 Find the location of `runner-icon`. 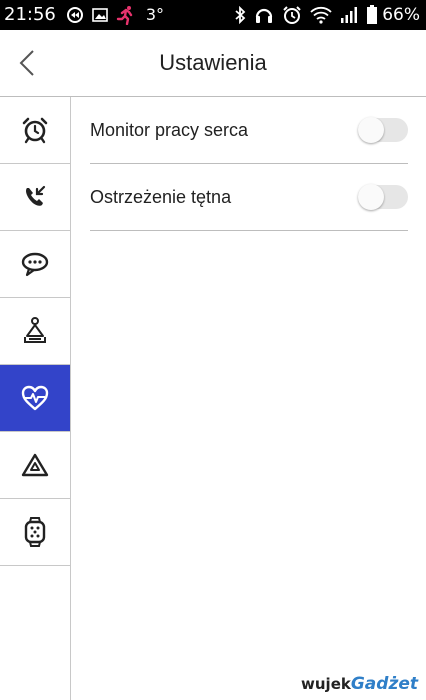

runner-icon is located at coordinates (126, 15).